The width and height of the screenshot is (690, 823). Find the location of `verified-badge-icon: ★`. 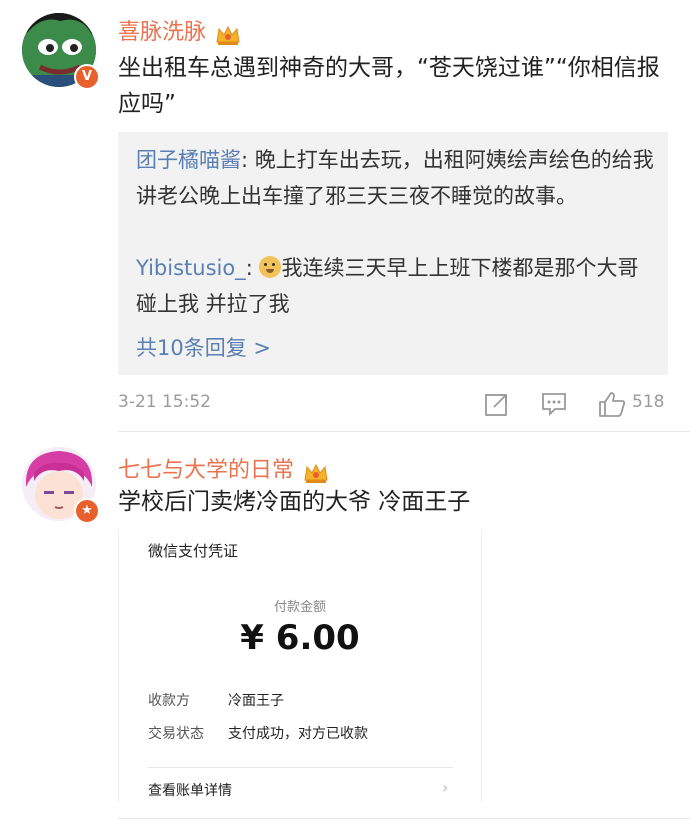

verified-badge-icon: ★ is located at coordinates (87, 511).